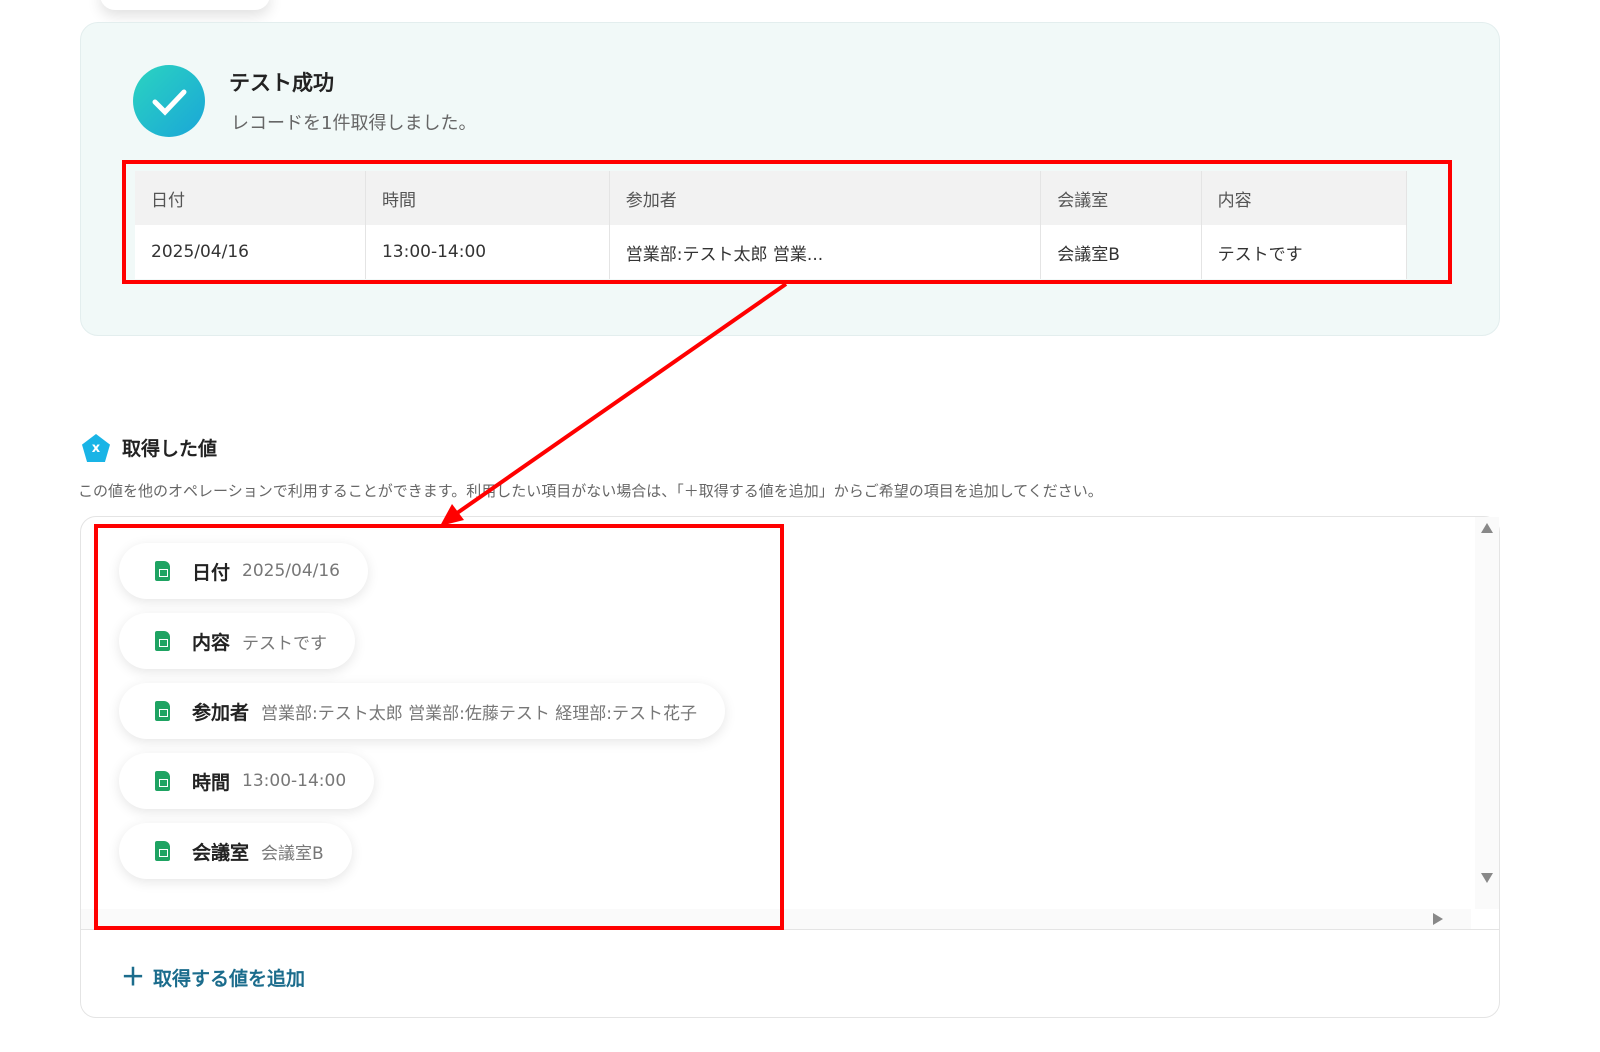 The height and width of the screenshot is (1052, 1600). I want to click on annotation-arrow, so click(614, 404).